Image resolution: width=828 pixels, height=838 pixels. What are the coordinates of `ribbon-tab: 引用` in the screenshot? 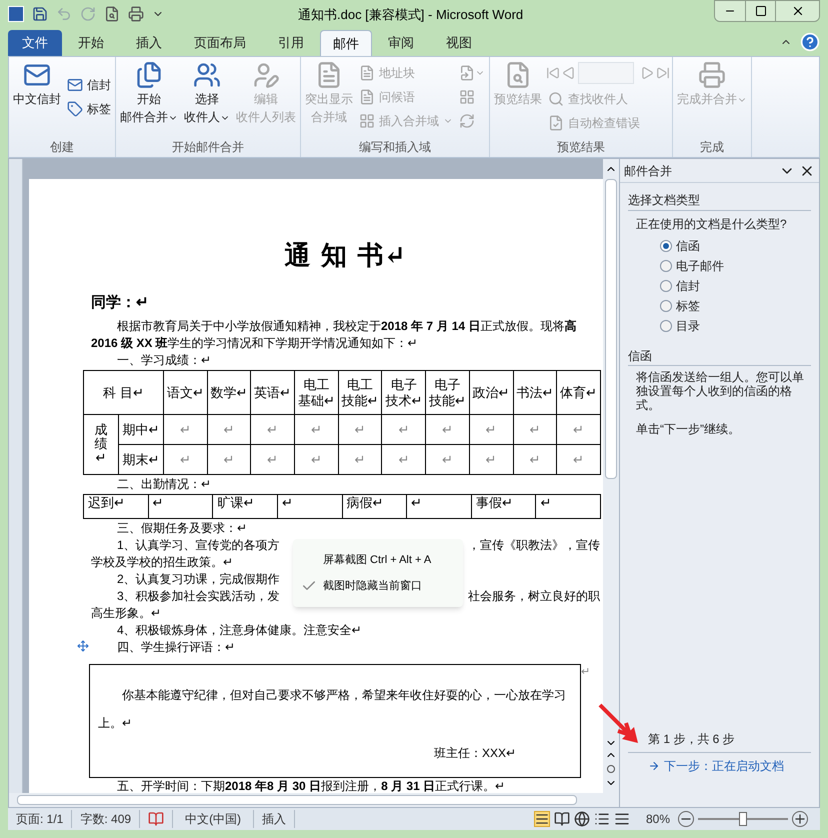 It's located at (291, 43).